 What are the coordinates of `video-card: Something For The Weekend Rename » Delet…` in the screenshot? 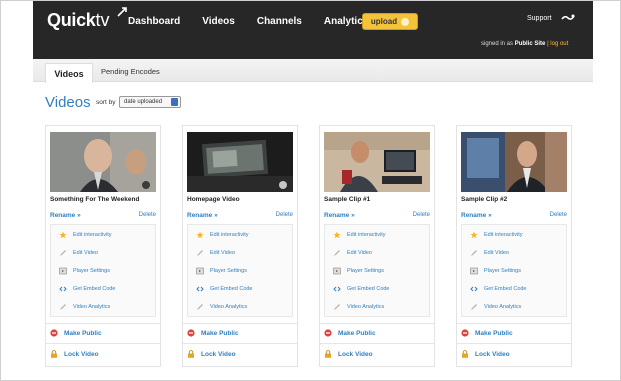 It's located at (103, 246).